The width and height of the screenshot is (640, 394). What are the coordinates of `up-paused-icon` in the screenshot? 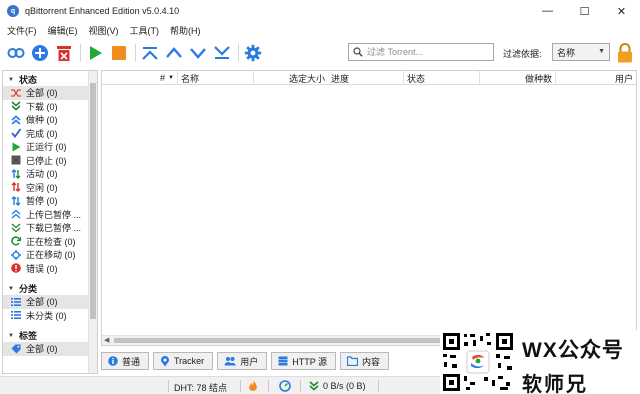 It's located at (16, 214).